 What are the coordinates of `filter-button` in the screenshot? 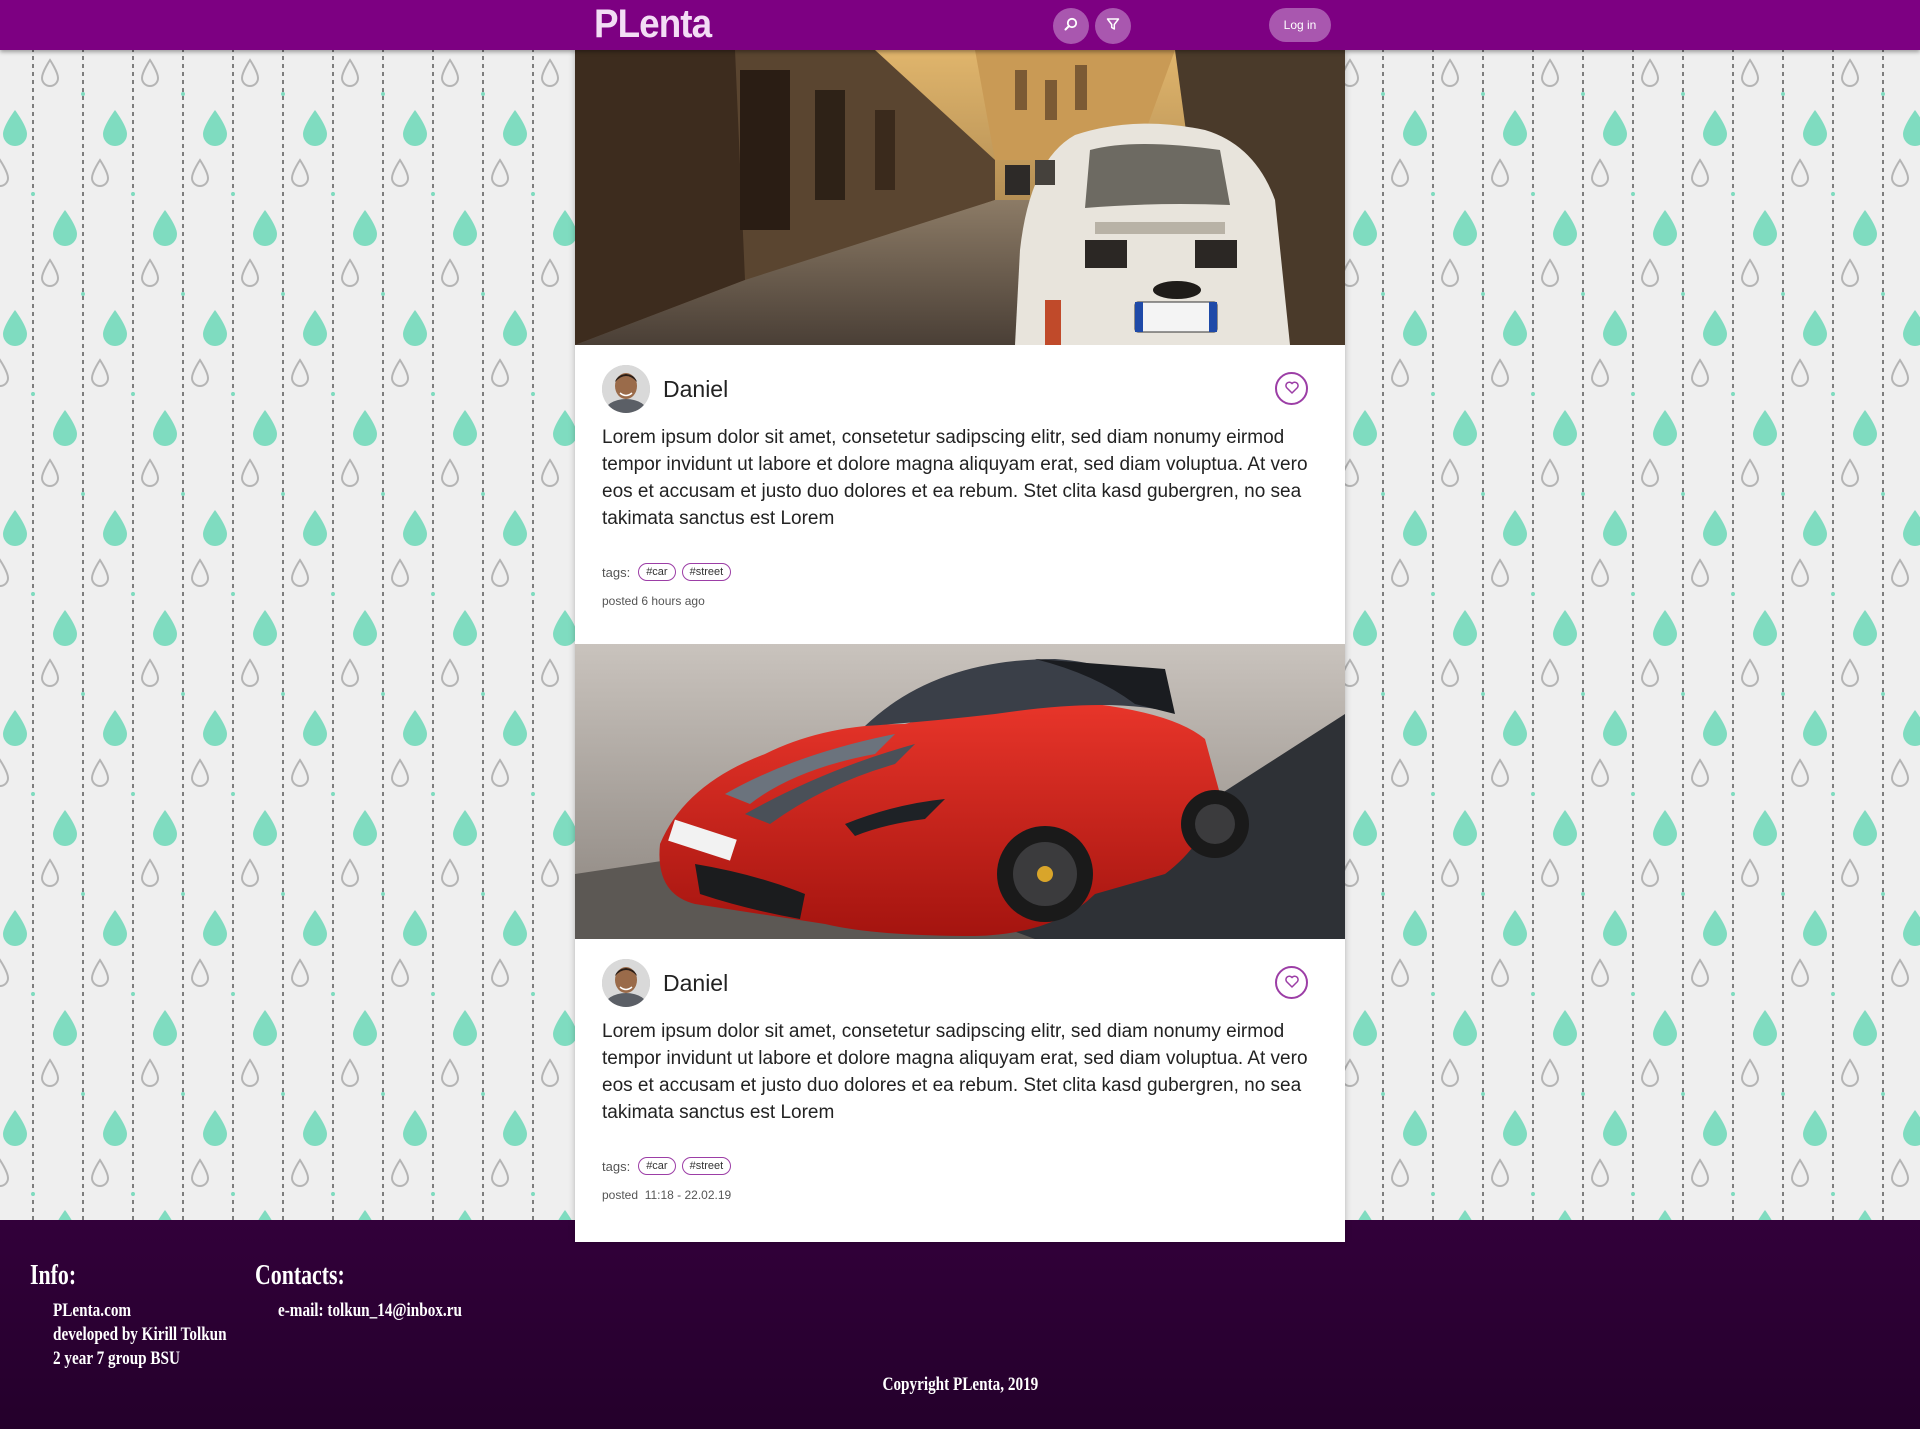 It's located at (1113, 26).